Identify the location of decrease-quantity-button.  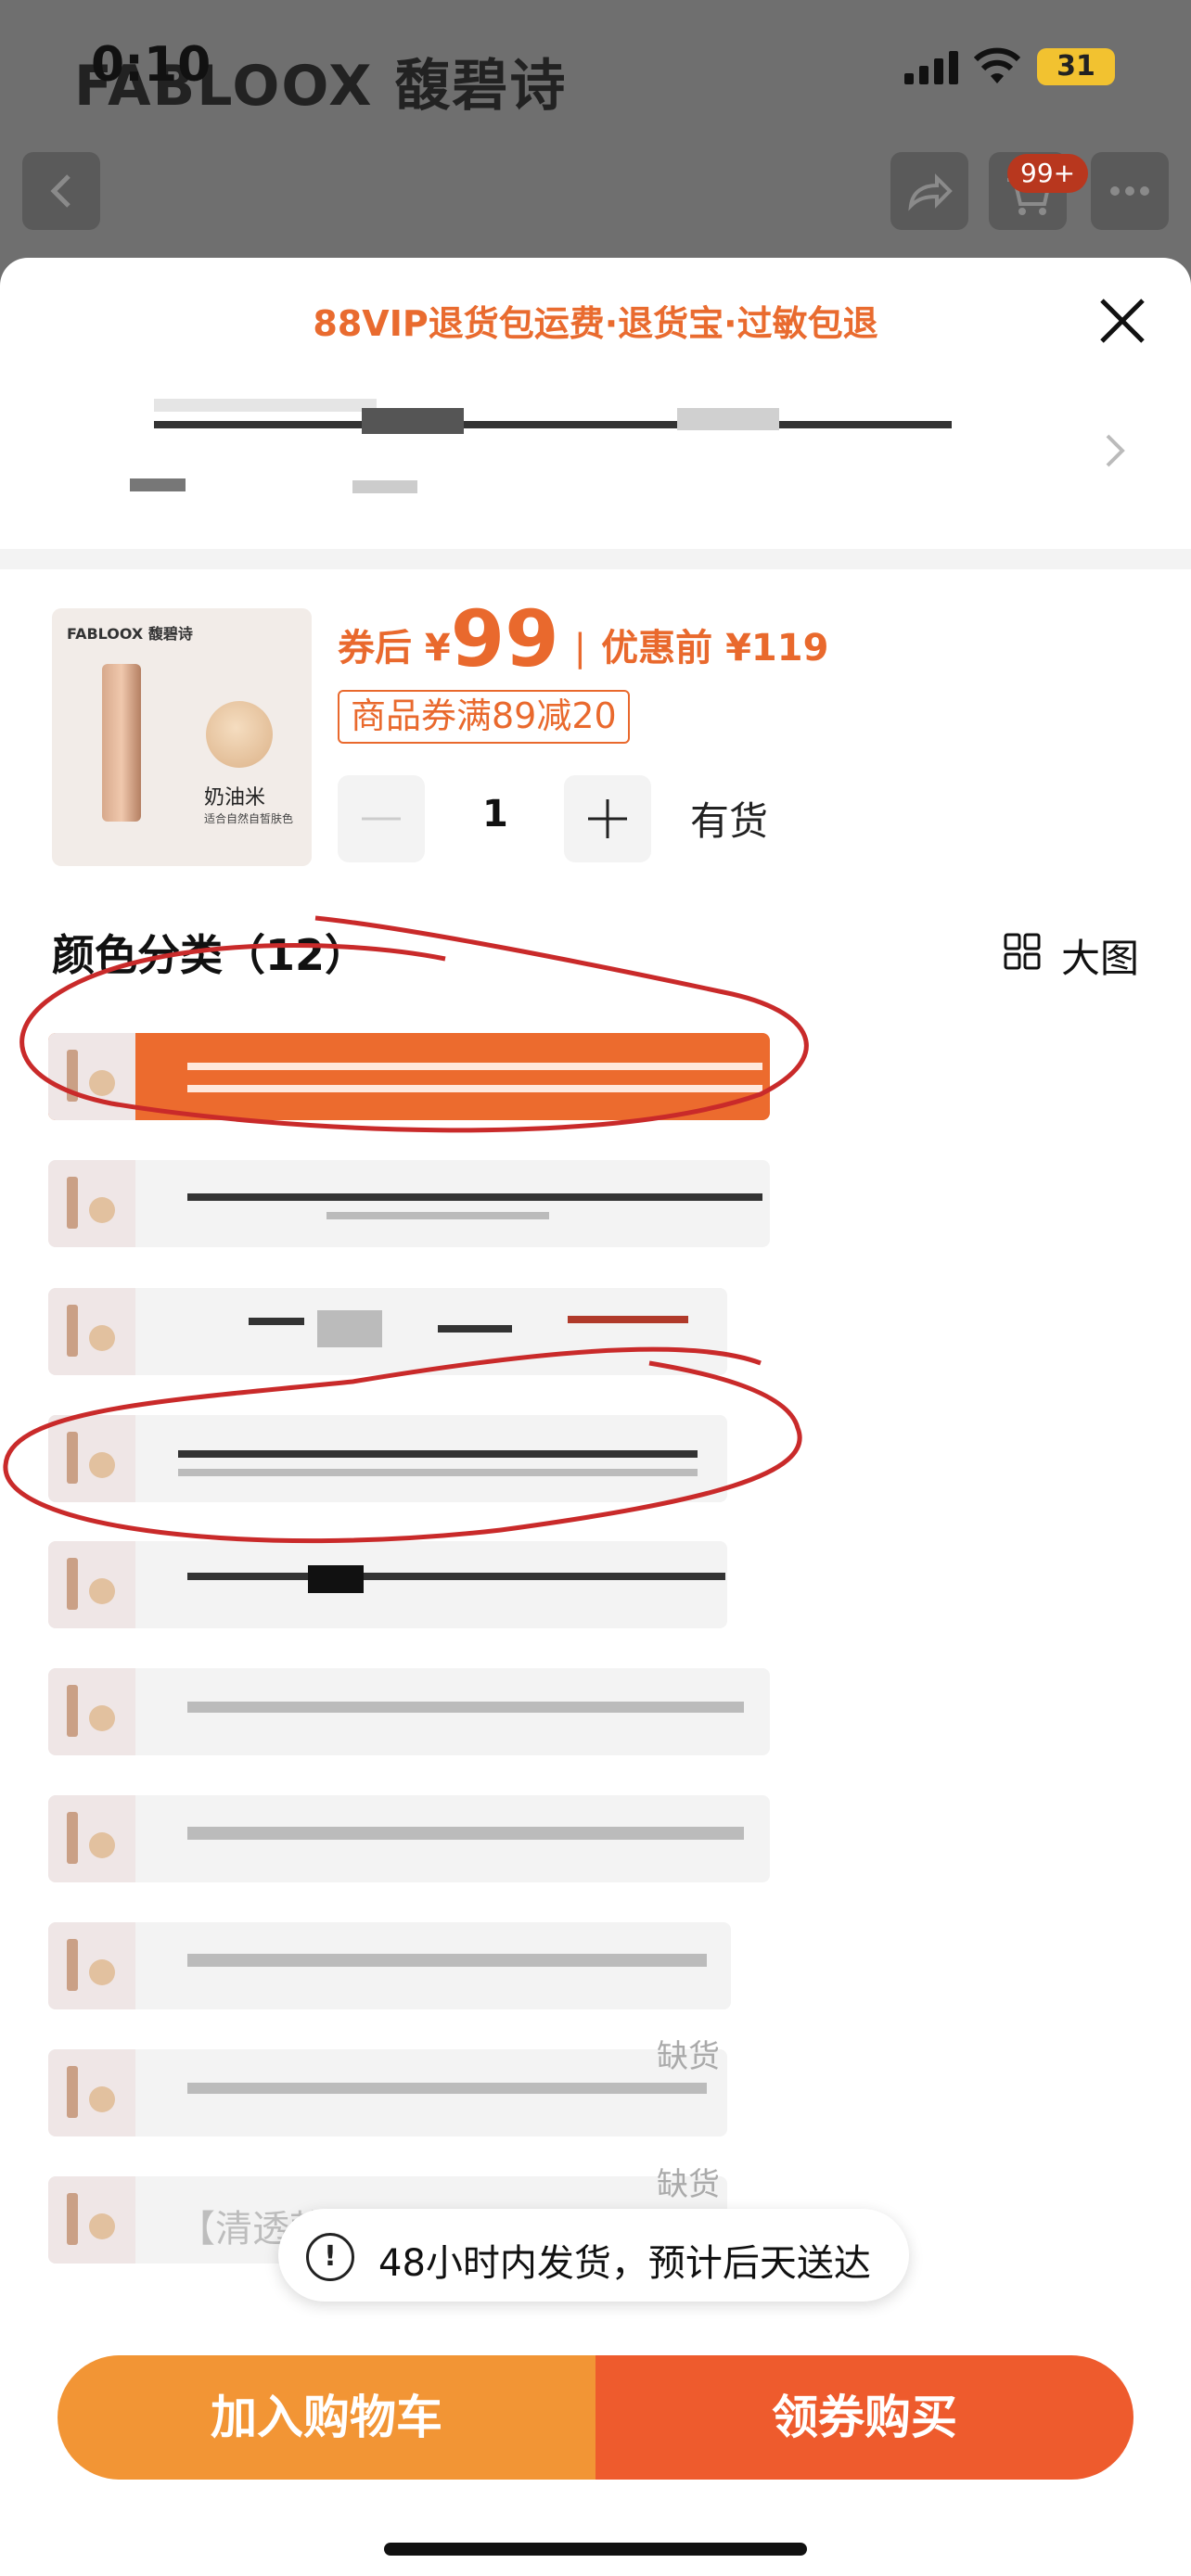
(381, 819).